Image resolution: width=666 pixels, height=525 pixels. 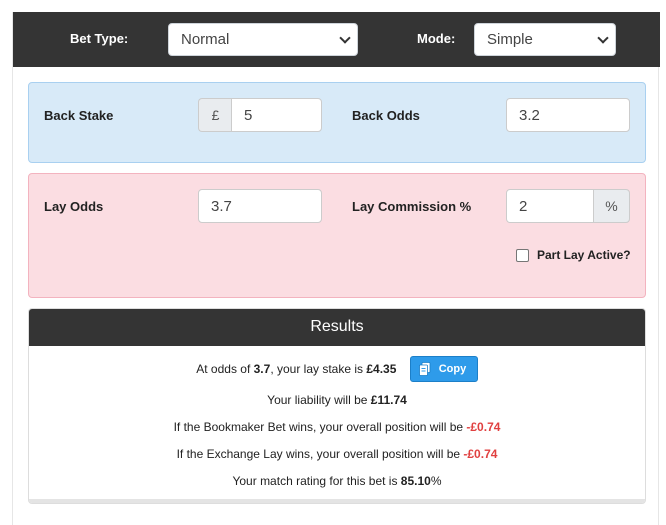 What do you see at coordinates (415, 481) in the screenshot?
I see `match-rating-value: 85.10` at bounding box center [415, 481].